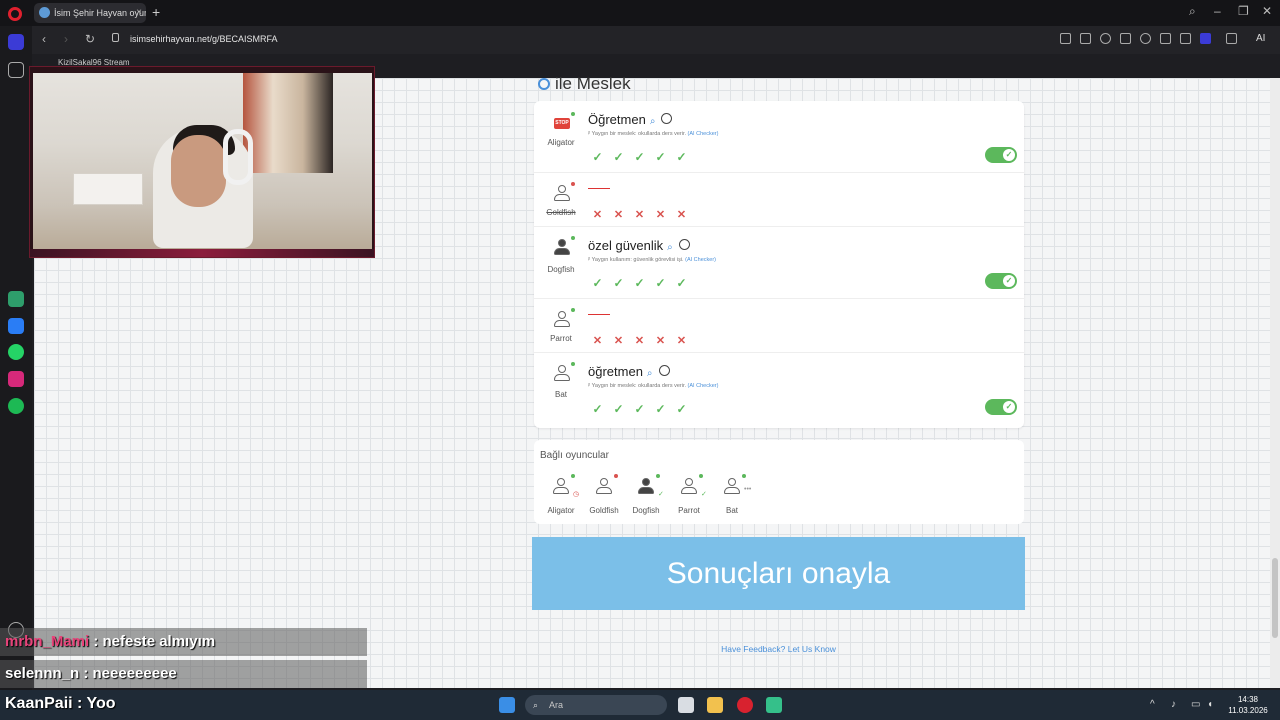 The width and height of the screenshot is (1280, 720). I want to click on url-field: isimsehirhayvan.net/g/BECAISMRFA, so click(204, 39).